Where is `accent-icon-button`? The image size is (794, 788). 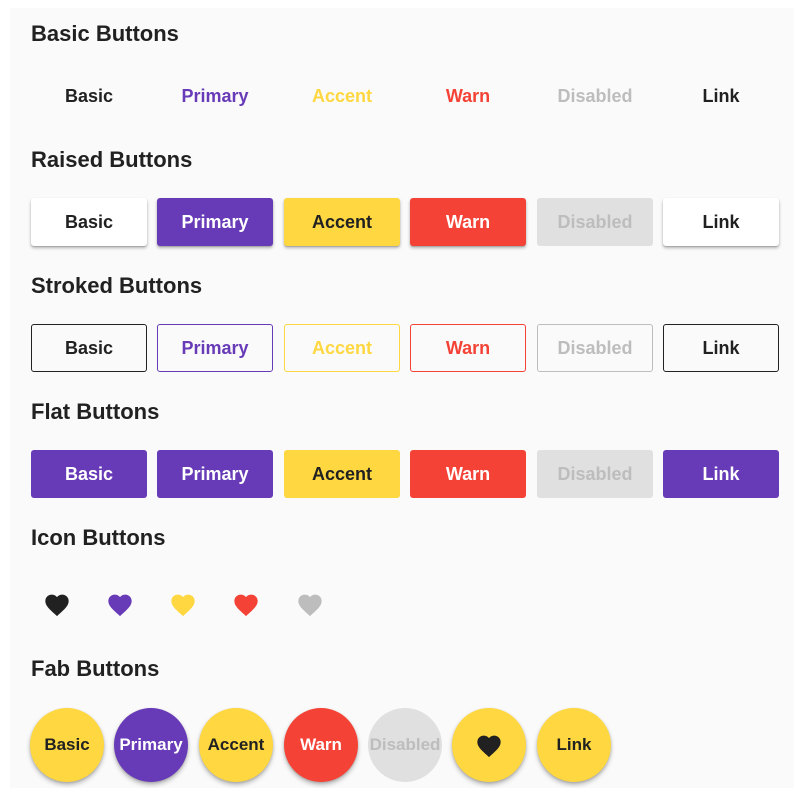 accent-icon-button is located at coordinates (183, 604).